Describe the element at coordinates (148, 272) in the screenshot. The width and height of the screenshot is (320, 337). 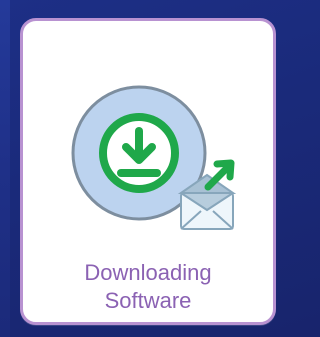
I see `tile-label-line1: Downloading` at that location.